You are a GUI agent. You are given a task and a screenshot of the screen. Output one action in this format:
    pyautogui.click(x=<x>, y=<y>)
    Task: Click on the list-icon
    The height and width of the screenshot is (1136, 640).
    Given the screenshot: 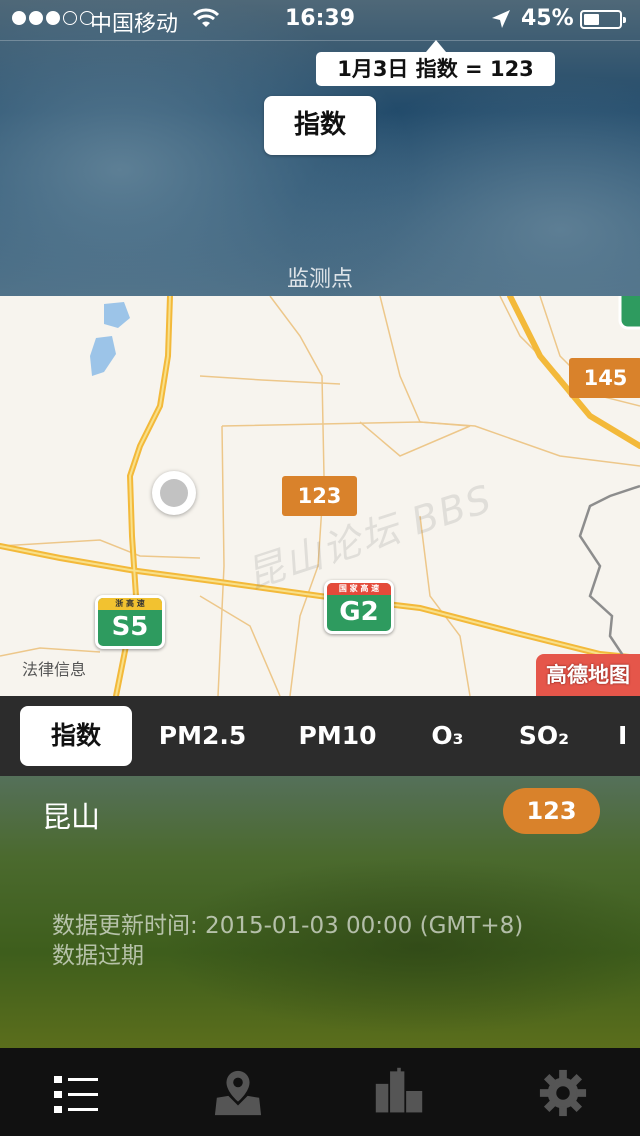 What is the action you would take?
    pyautogui.click(x=77, y=1095)
    